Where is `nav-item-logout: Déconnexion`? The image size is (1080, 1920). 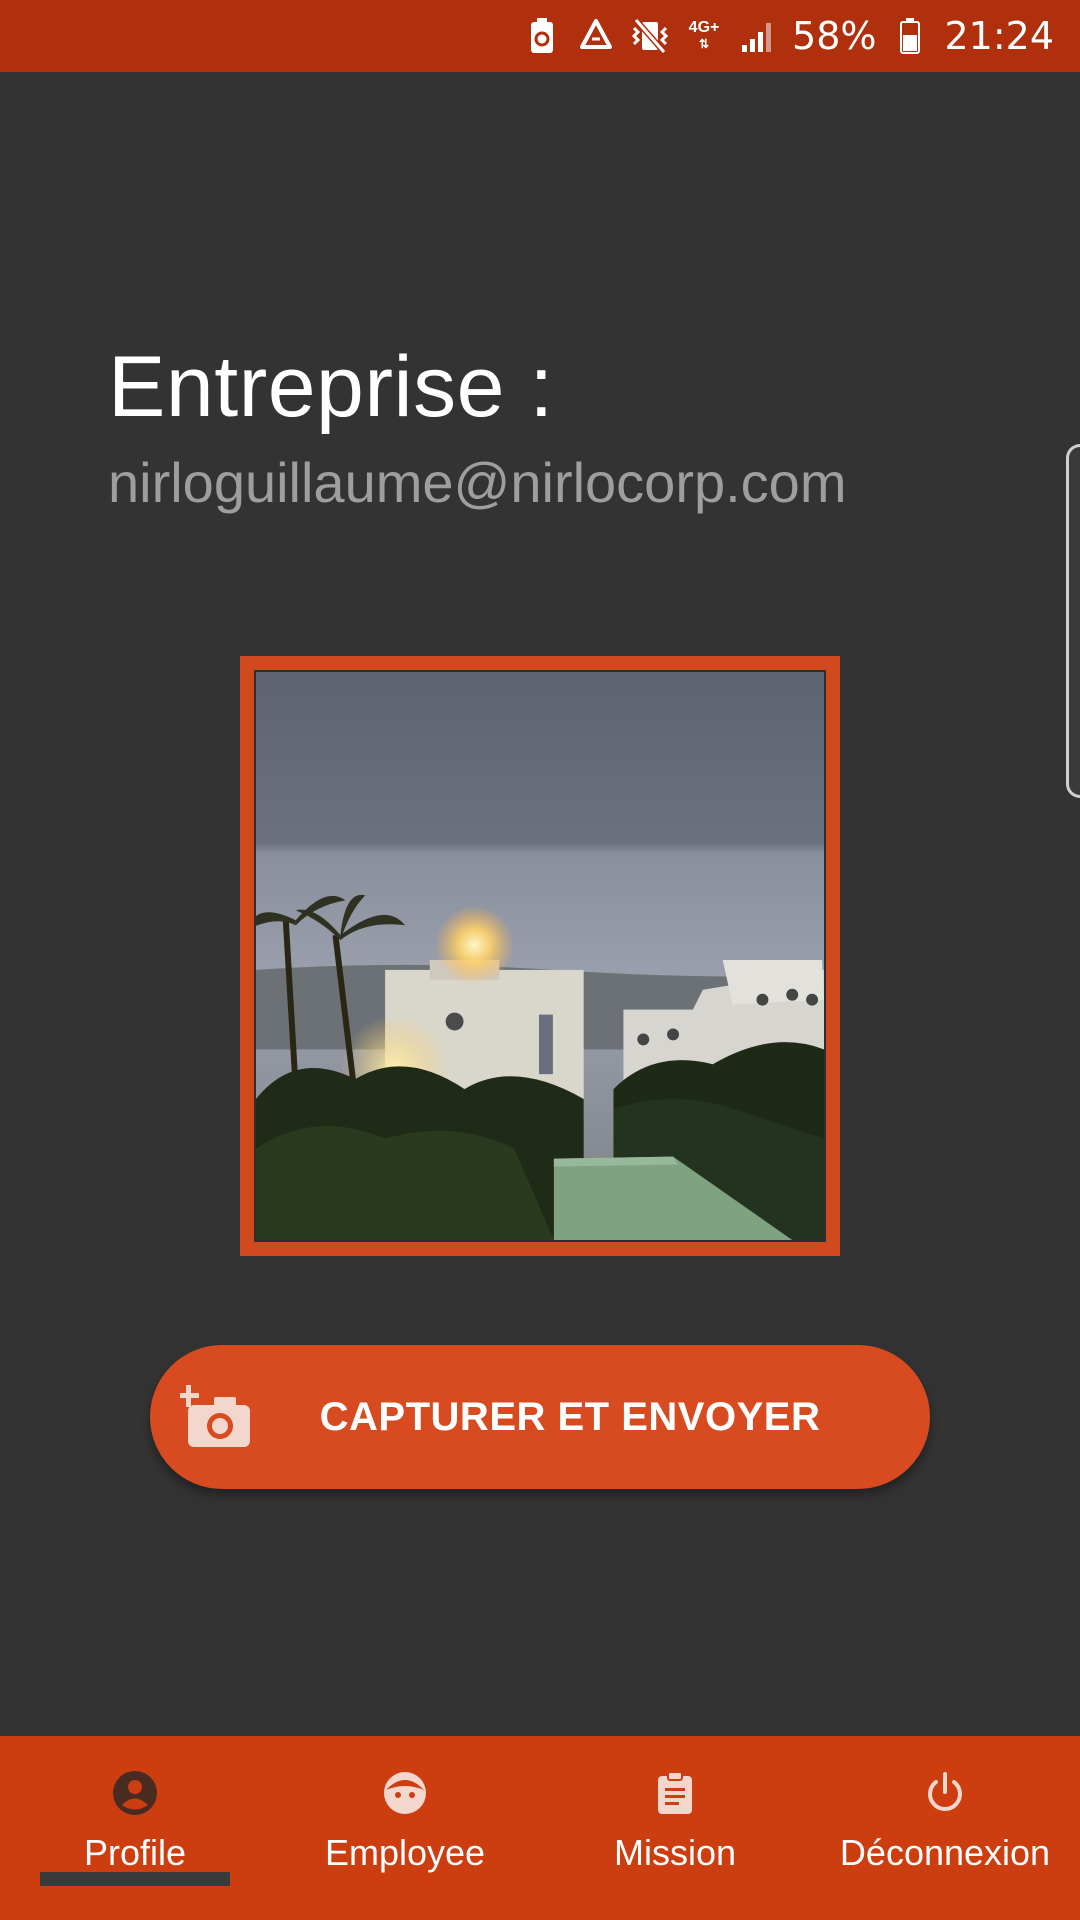
nav-item-logout: Déconnexion is located at coordinates (945, 1828).